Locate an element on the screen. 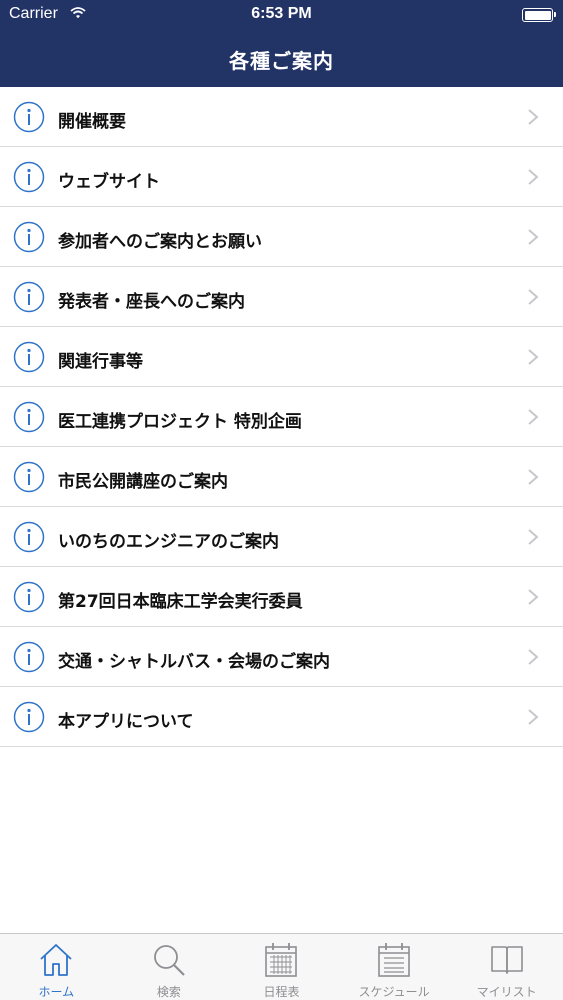 The height and width of the screenshot is (1000, 563). status-time: 6:53 PM is located at coordinates (281, 13).